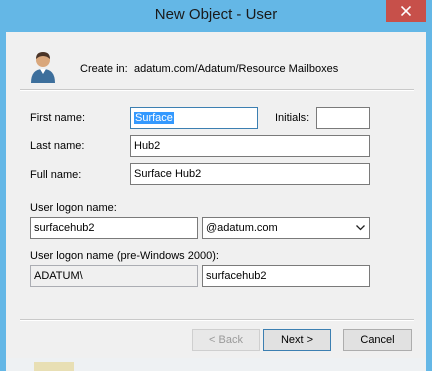 Image resolution: width=432 pixels, height=371 pixels. Describe the element at coordinates (343, 118) in the screenshot. I see `initials-field` at that location.